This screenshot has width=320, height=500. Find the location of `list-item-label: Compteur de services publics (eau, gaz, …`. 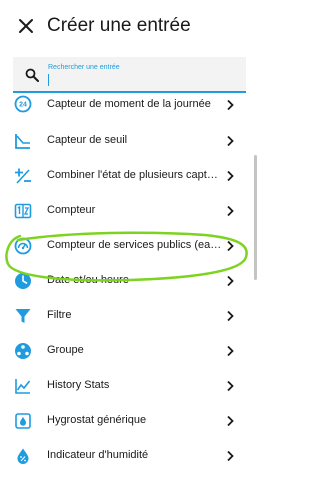

list-item-label: Compteur de services publics (eau, gaz, … is located at coordinates (135, 245).